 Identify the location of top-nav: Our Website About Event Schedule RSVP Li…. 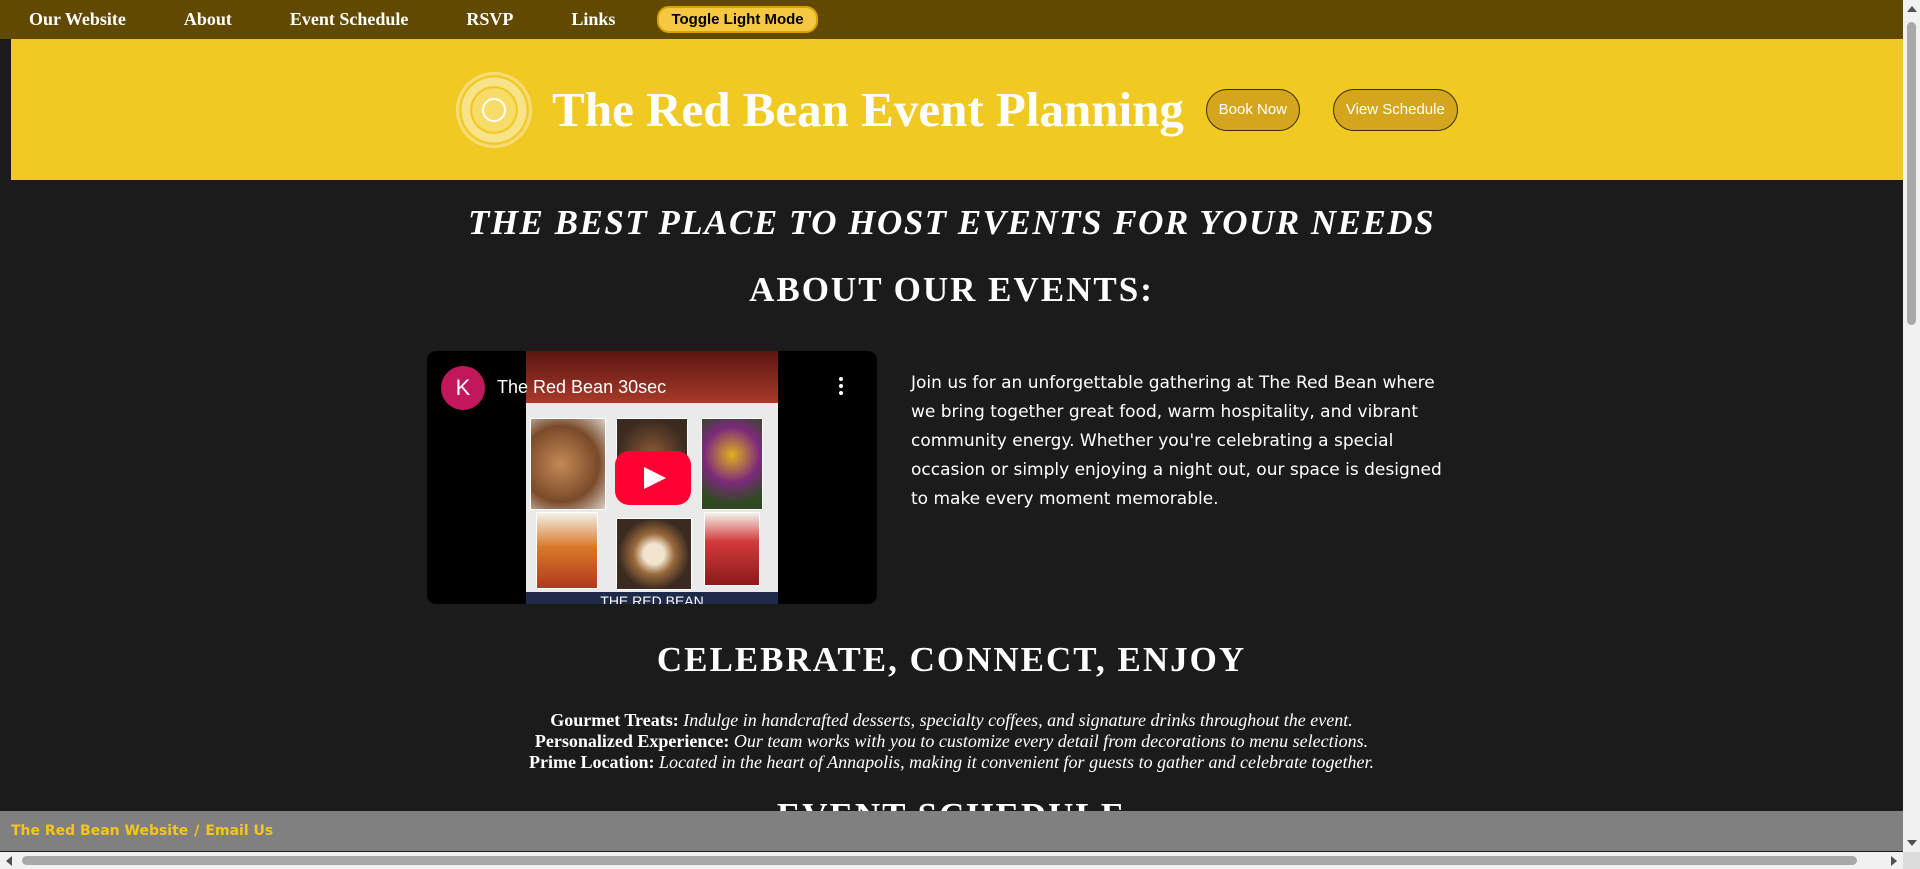
(951, 19).